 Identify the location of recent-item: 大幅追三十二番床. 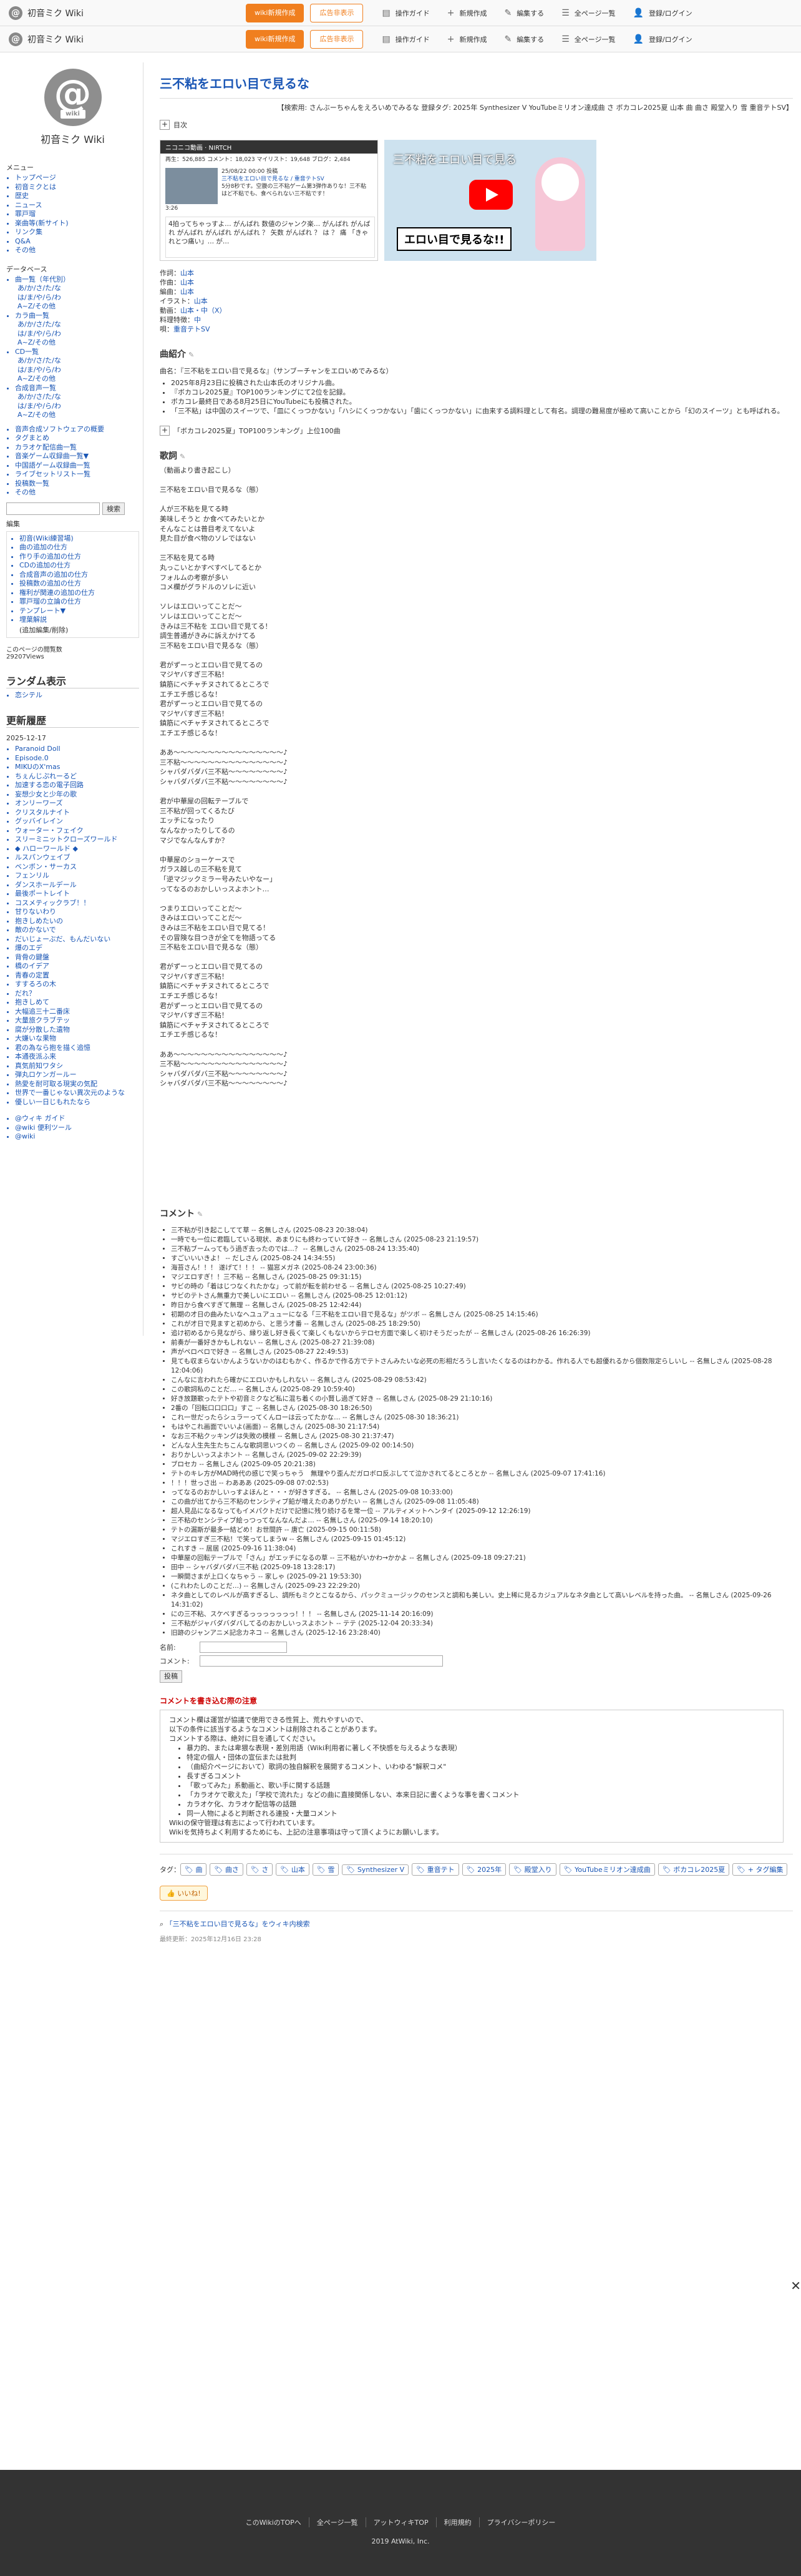
(77, 1012).